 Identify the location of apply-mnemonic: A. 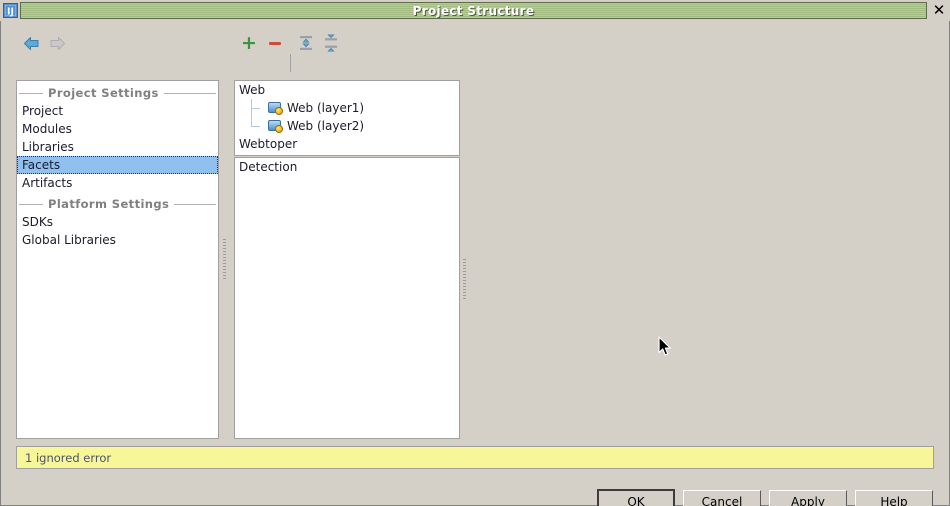
(795, 500).